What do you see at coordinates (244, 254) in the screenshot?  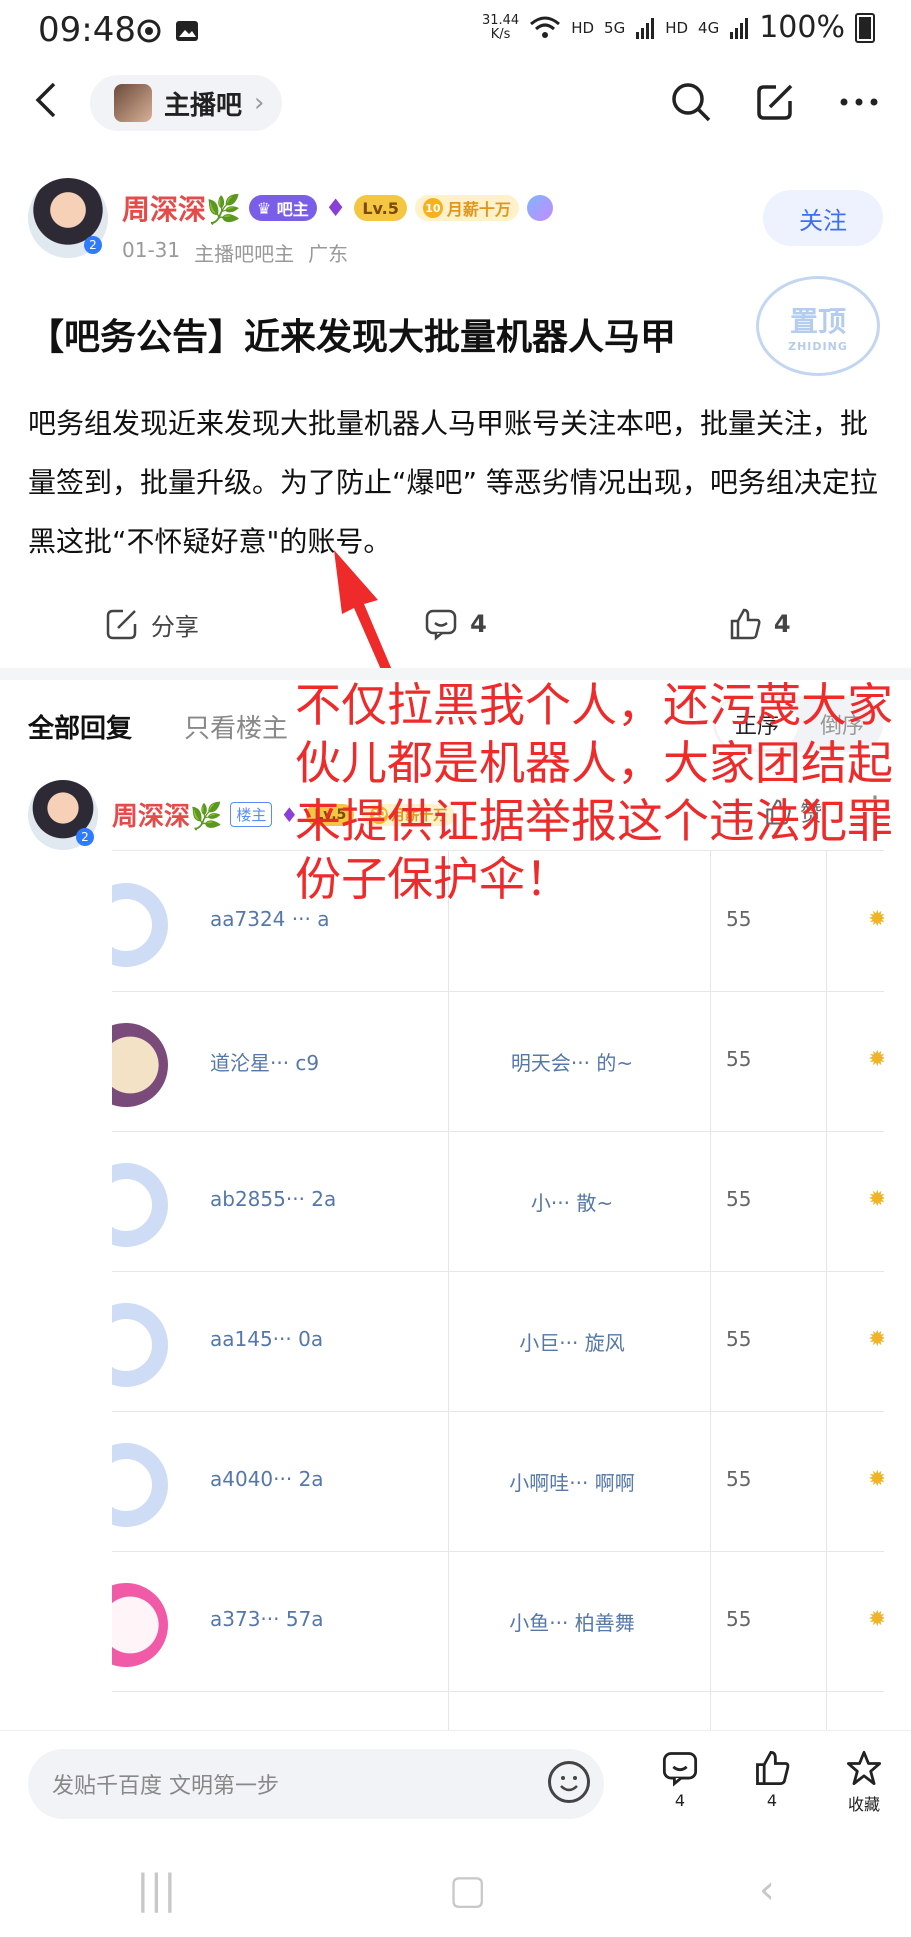 I see `post-role: 主播吧吧主` at bounding box center [244, 254].